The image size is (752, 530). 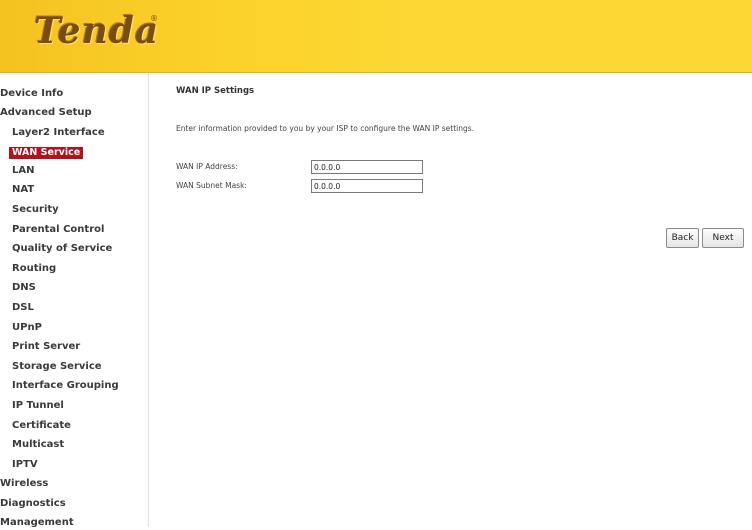 What do you see at coordinates (24, 288) in the screenshot?
I see `sidebar-item-dns: DNS` at bounding box center [24, 288].